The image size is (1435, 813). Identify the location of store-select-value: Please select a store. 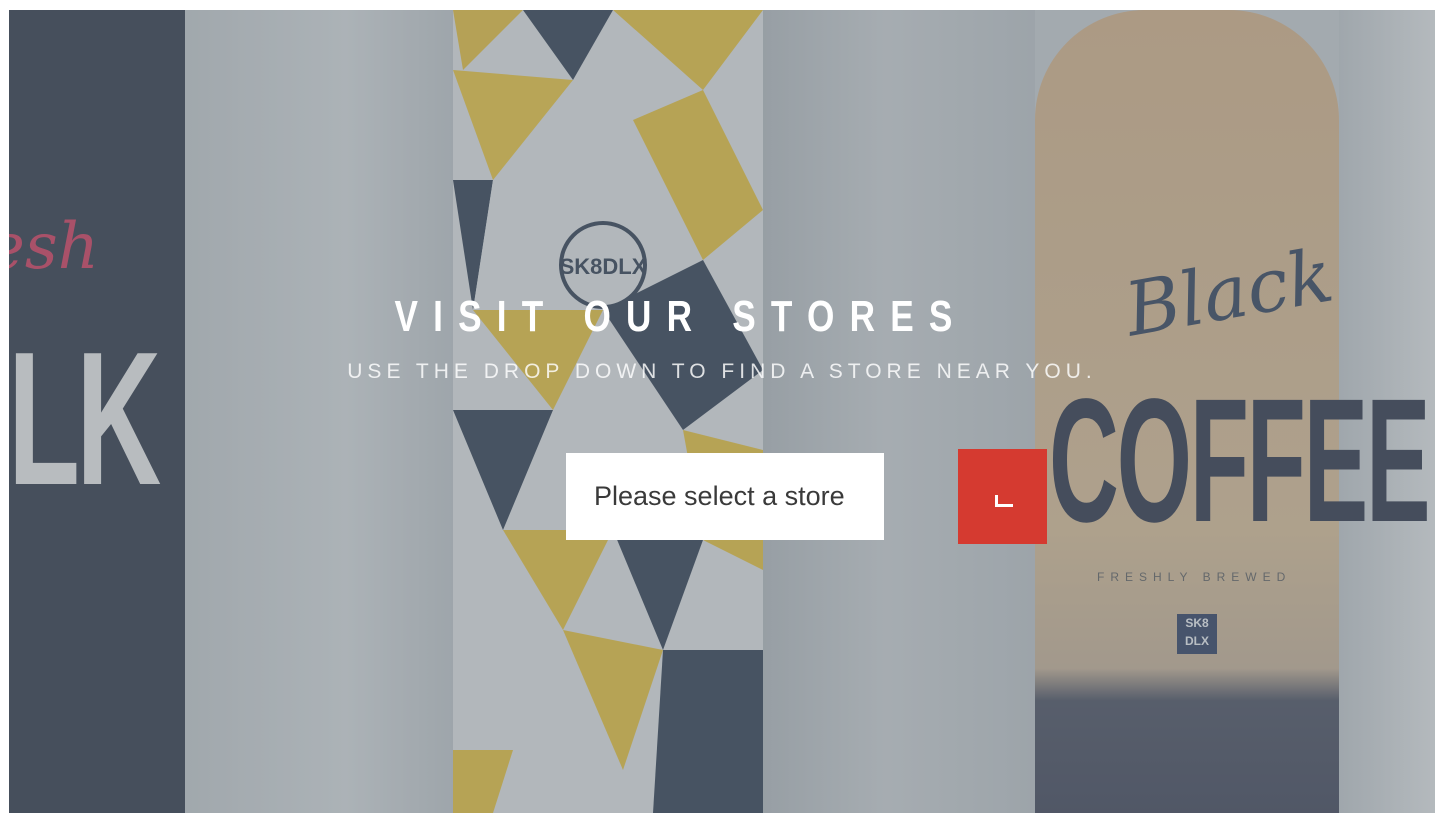
(719, 496).